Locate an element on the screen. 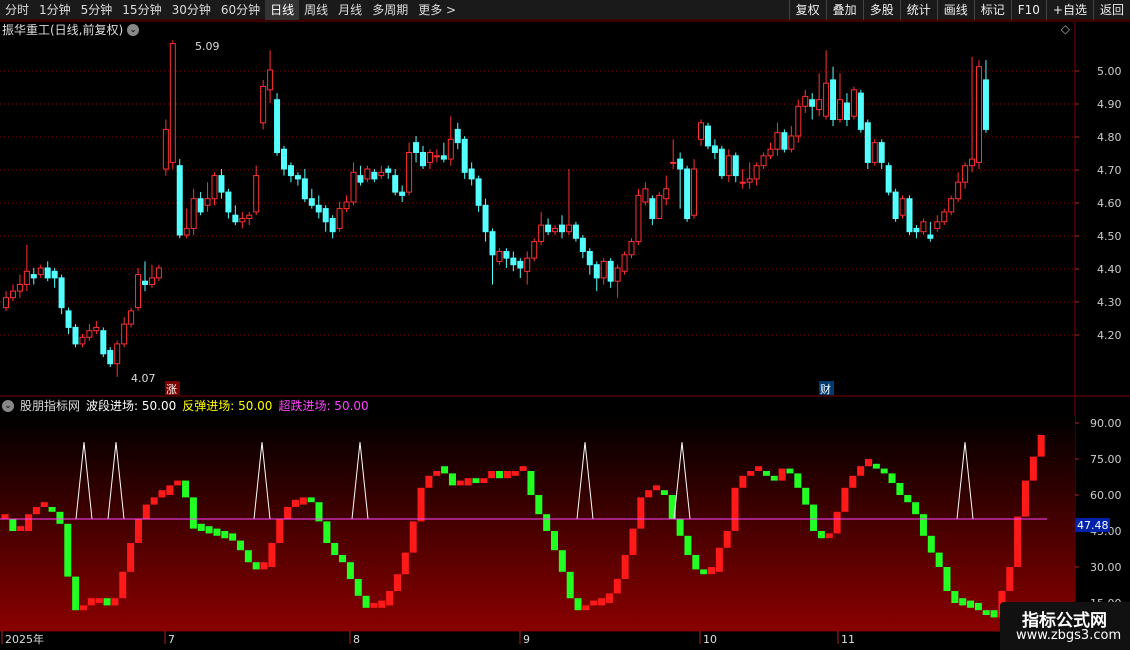 The width and height of the screenshot is (1130, 650). price-tick-label: 4.40 is located at coordinates (1109, 269).